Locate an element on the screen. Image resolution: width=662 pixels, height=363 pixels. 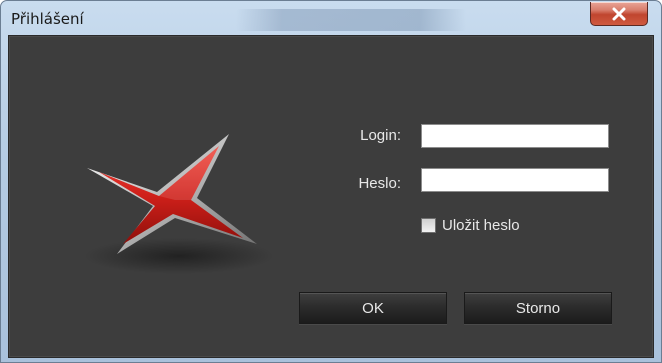
window-title: Přihlášení is located at coordinates (47, 19).